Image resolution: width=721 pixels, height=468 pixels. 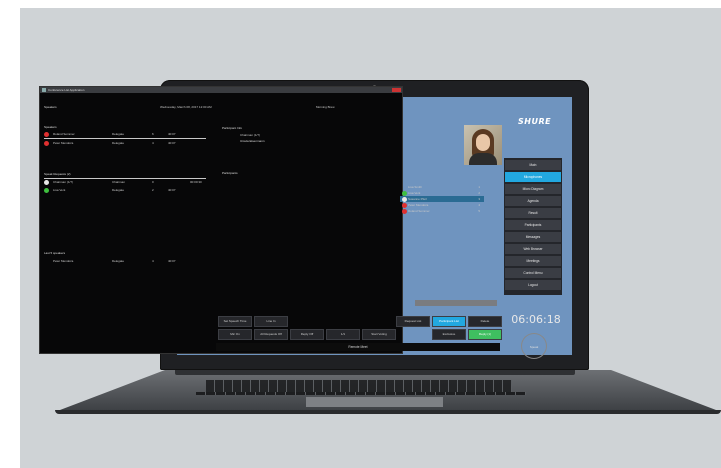 I want to click on participant-row-number: 2, so click(x=479, y=193).